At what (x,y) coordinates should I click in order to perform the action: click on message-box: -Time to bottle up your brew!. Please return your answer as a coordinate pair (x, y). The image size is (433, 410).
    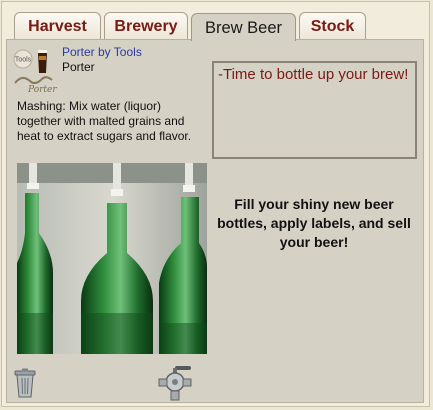
    Looking at the image, I should click on (314, 110).